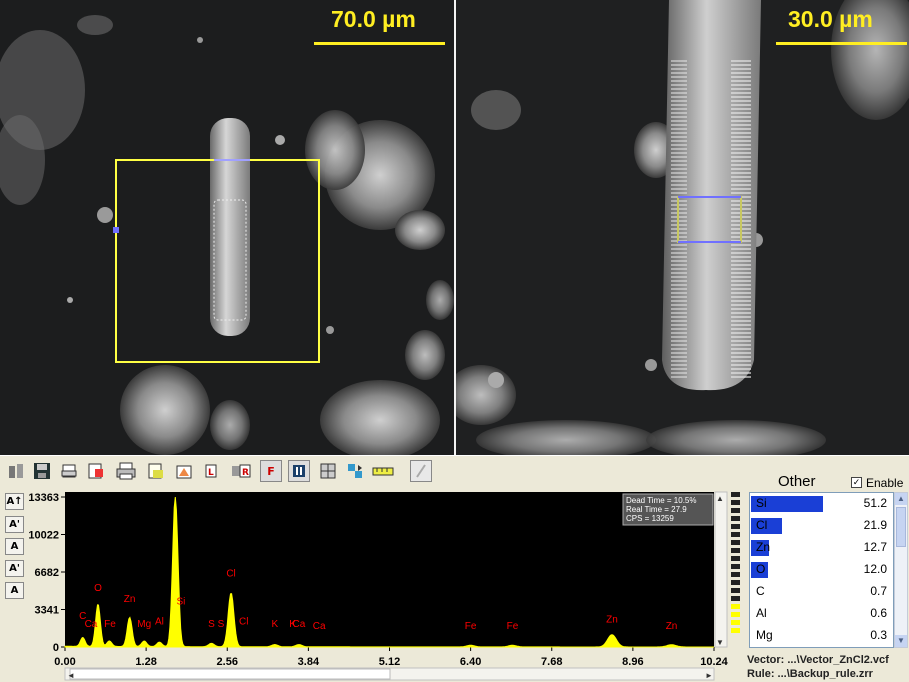 This screenshot has width=909, height=682. I want to click on element-row: C 0.7, so click(821, 592).